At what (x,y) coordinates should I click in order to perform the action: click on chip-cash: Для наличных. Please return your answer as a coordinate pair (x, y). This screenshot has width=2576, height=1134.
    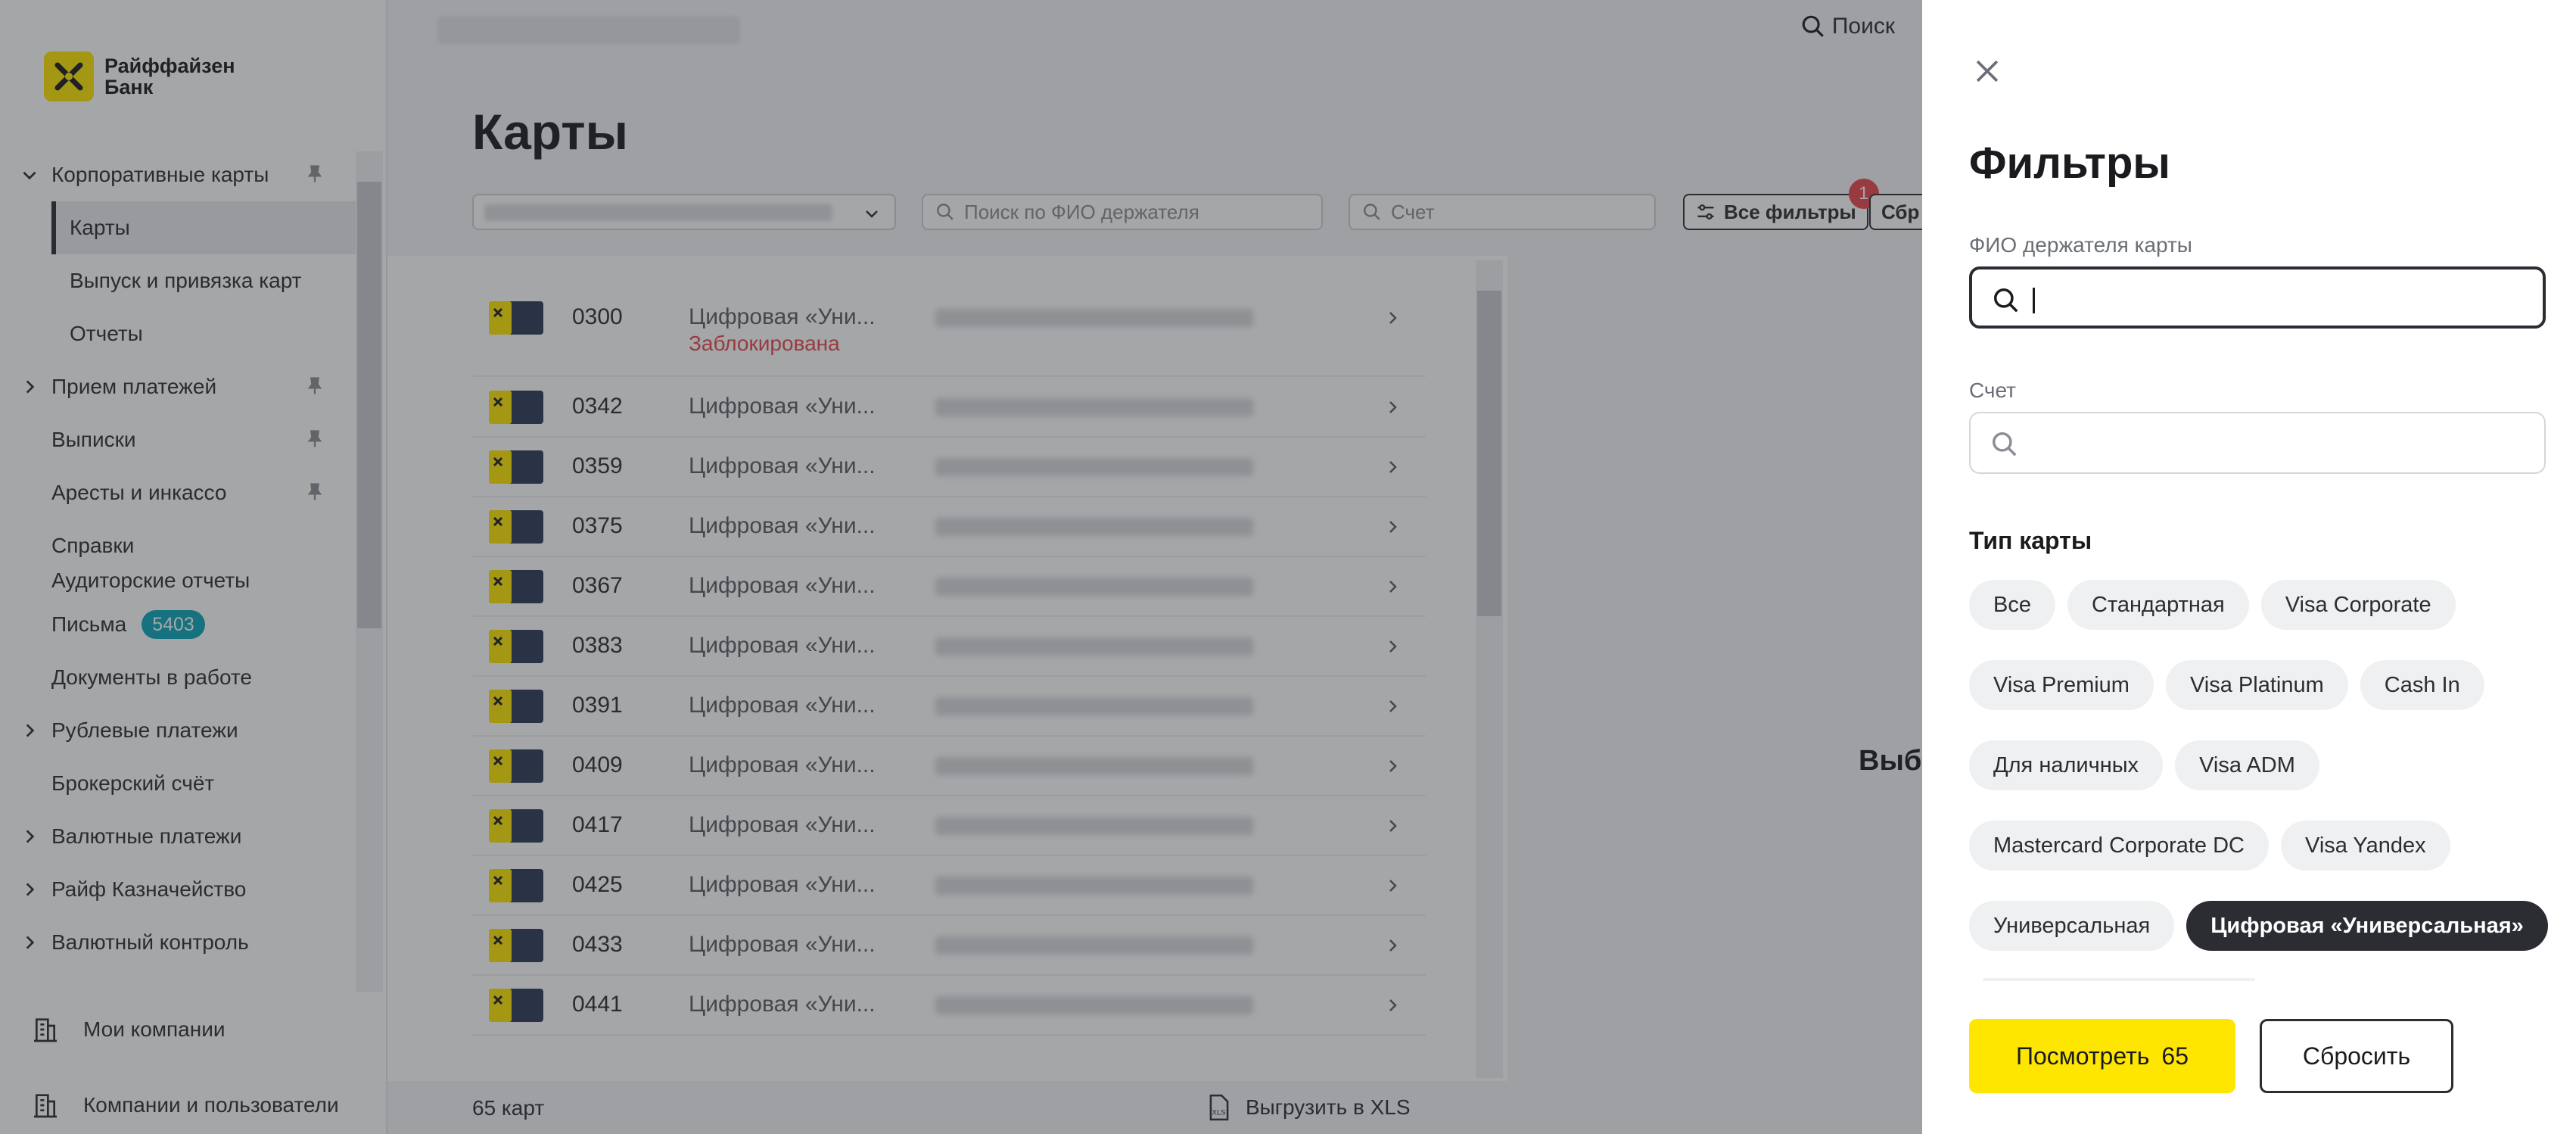
    Looking at the image, I should click on (2066, 765).